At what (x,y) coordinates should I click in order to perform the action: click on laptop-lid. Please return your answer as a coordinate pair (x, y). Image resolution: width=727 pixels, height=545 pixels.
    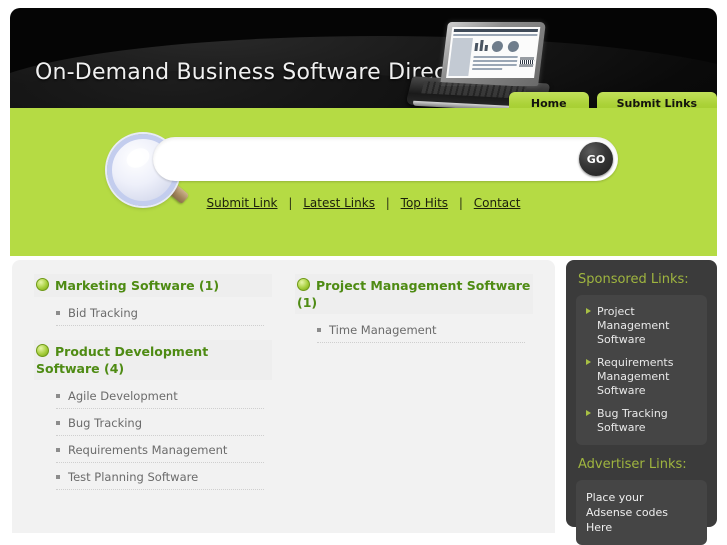
    Looking at the image, I should click on (493, 54).